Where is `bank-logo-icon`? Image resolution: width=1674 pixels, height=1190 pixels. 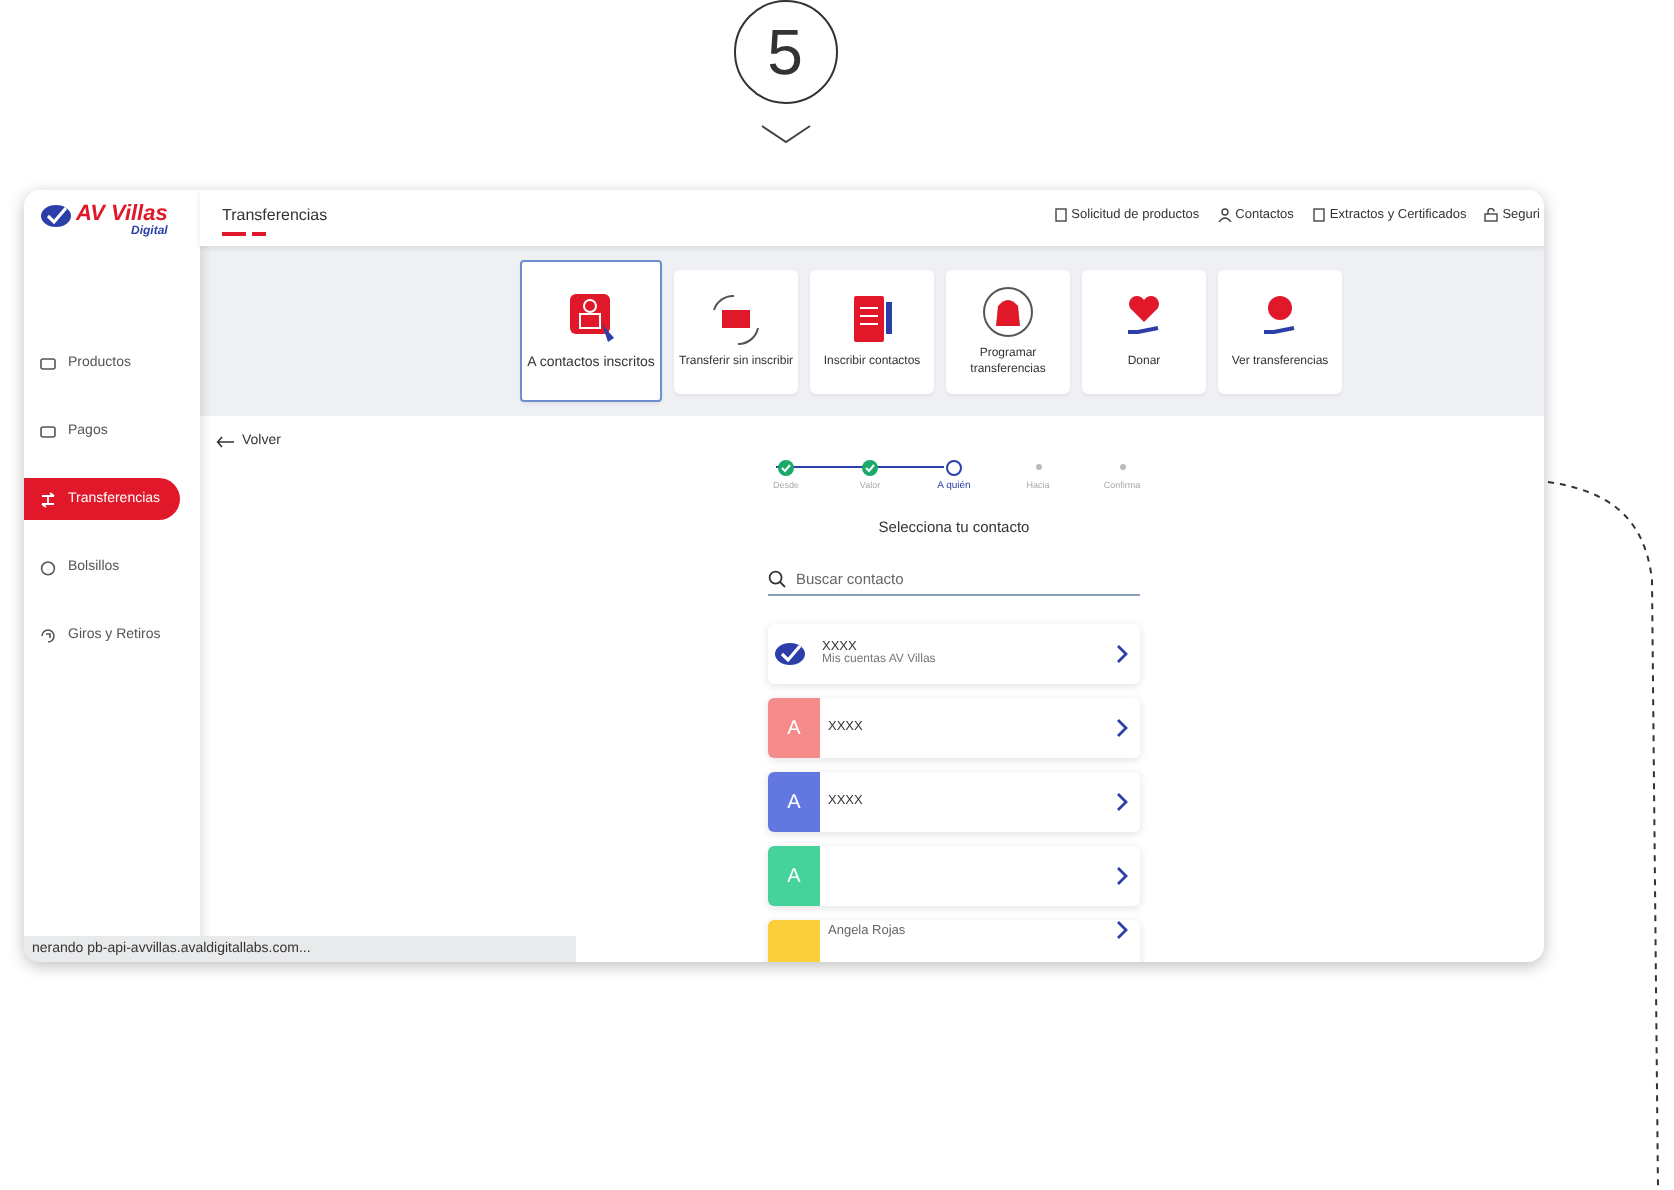
bank-logo-icon is located at coordinates (790, 654).